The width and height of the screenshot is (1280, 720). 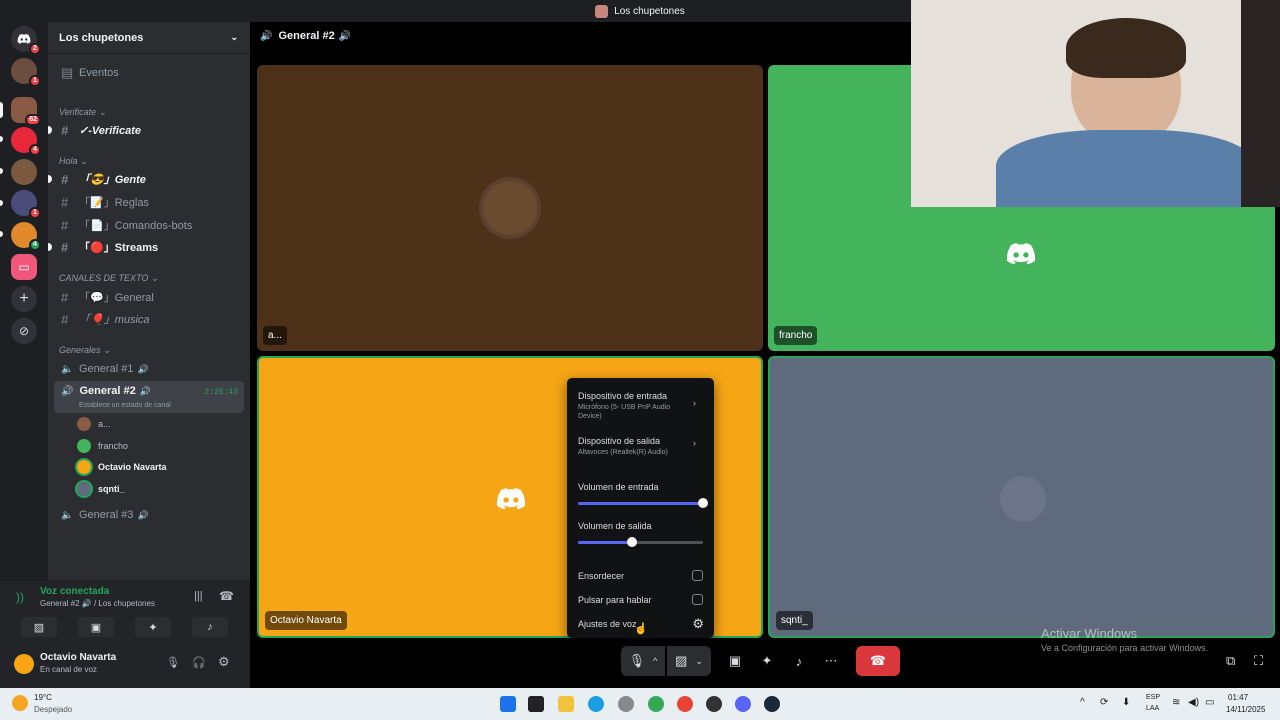 I want to click on participant-name: francho, so click(x=796, y=335).